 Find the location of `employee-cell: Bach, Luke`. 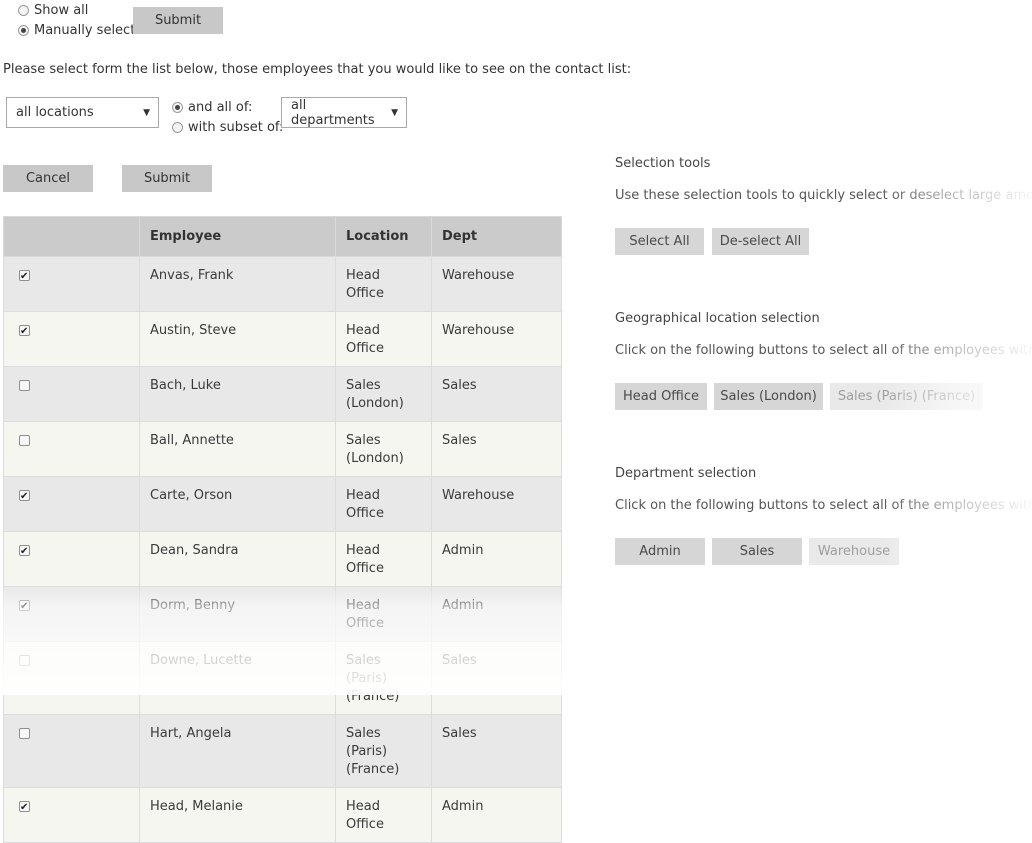

employee-cell: Bach, Luke is located at coordinates (237, 394).